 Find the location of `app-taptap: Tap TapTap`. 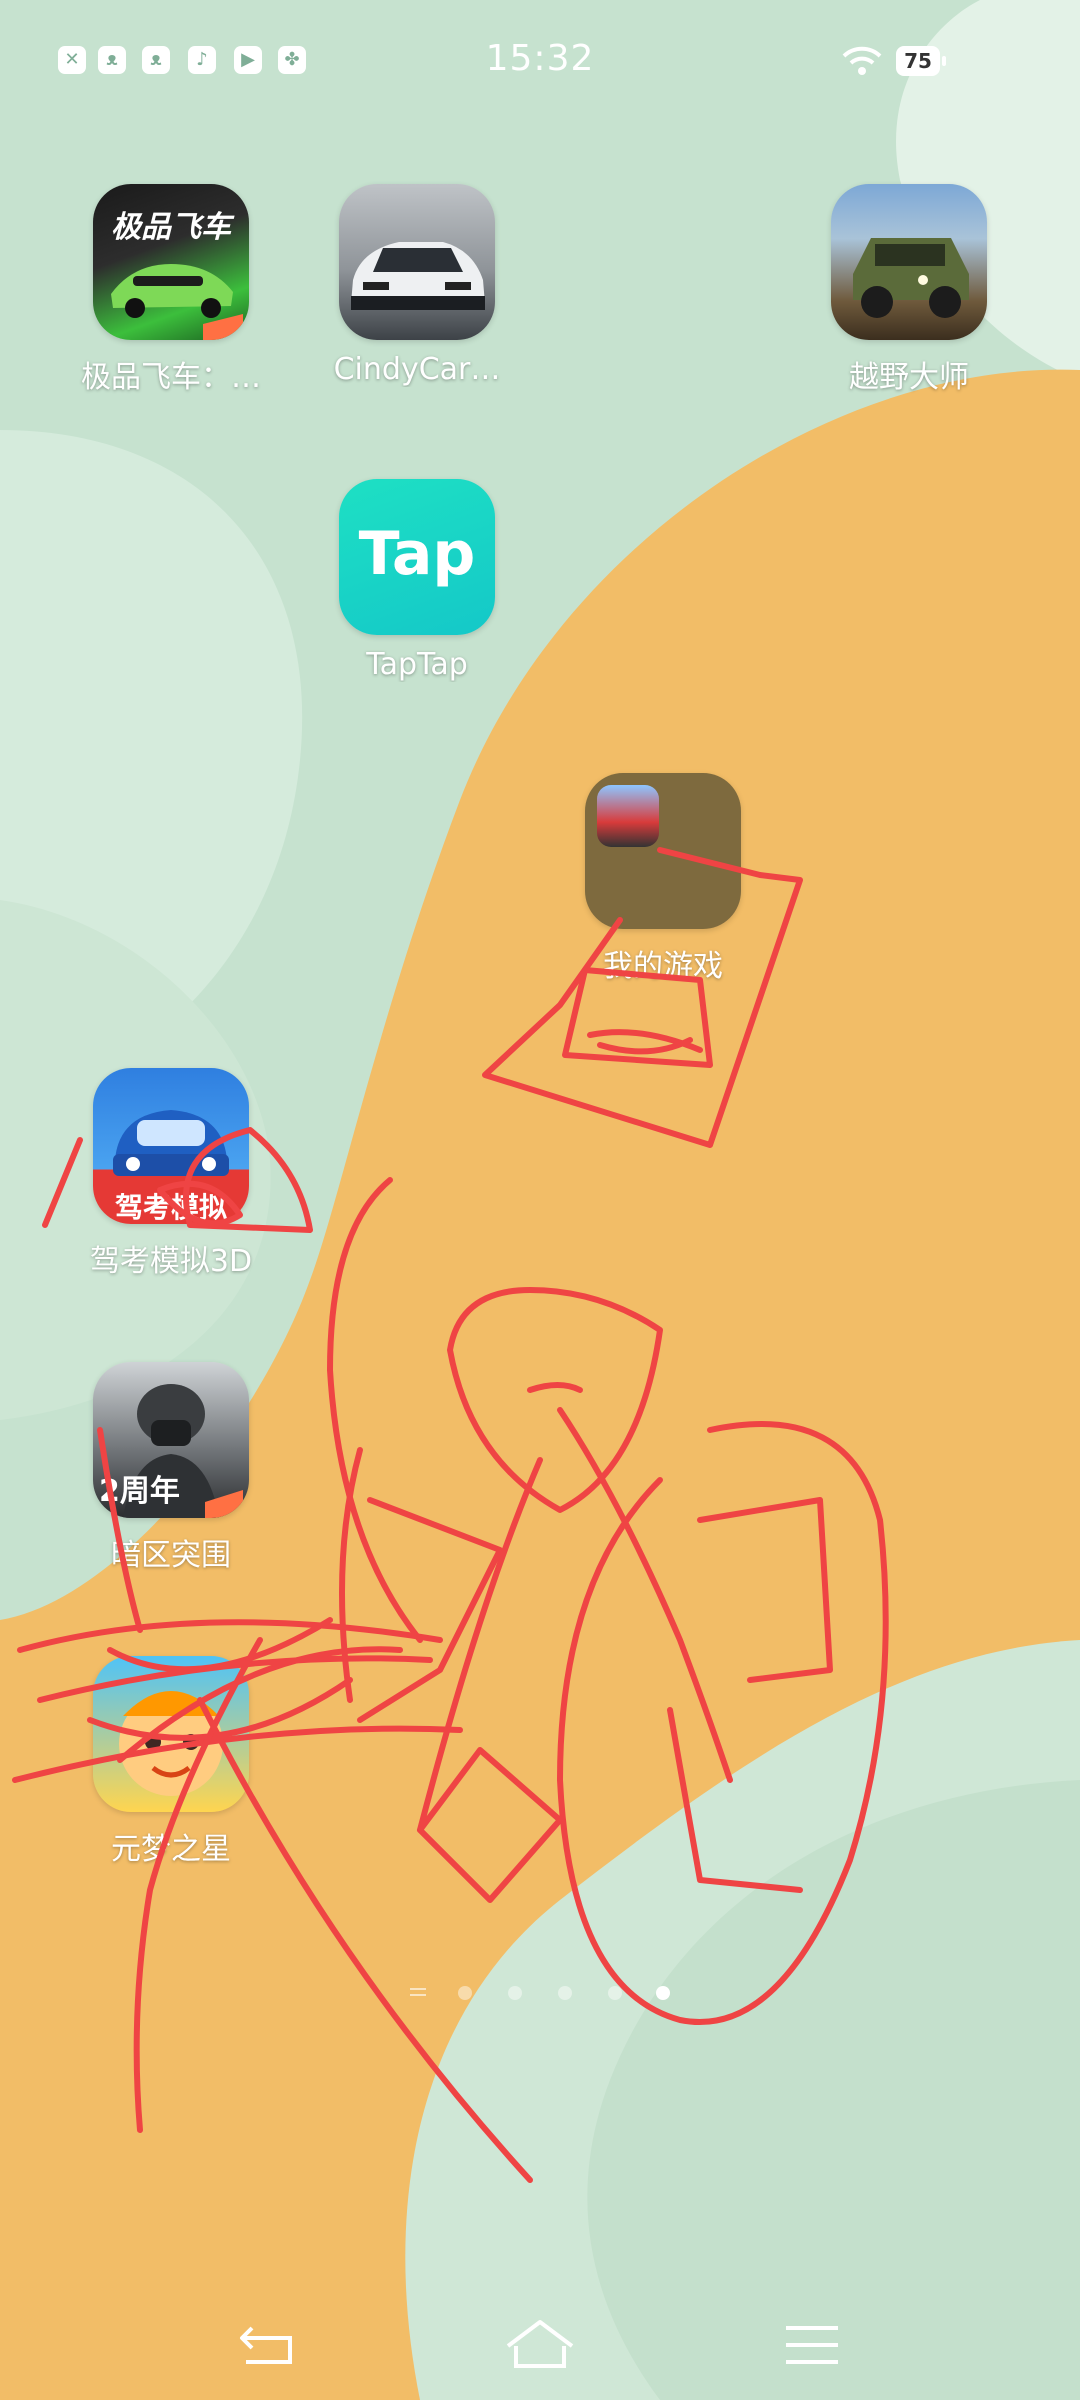

app-taptap: Tap TapTap is located at coordinates (417, 580).